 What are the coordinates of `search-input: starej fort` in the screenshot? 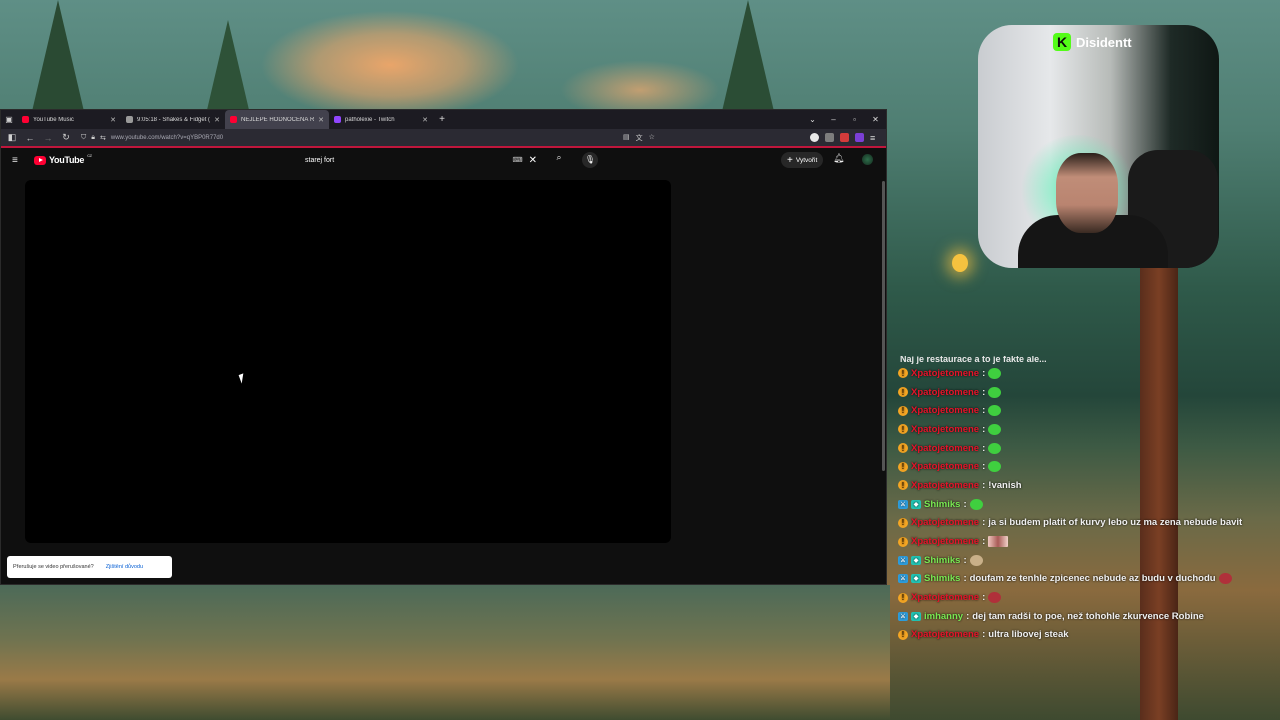 It's located at (406, 160).